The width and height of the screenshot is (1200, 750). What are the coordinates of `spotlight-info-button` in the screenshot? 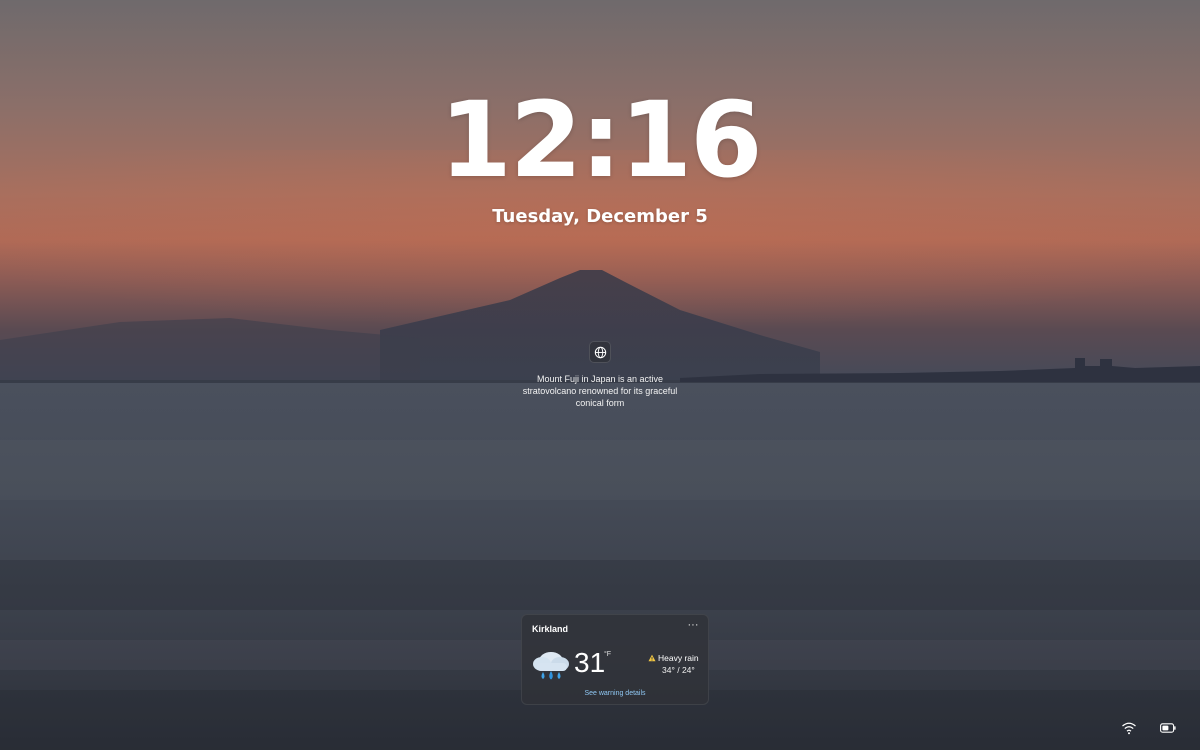 It's located at (600, 352).